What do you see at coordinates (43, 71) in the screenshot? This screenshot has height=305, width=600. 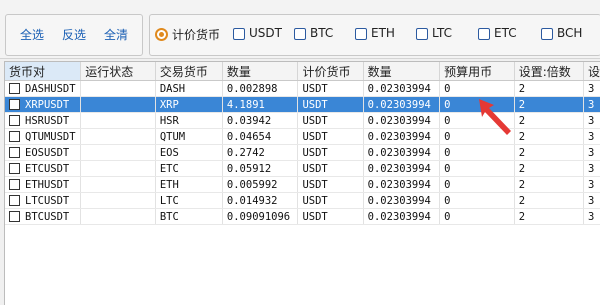 I see `column-header-pair: 货币对` at bounding box center [43, 71].